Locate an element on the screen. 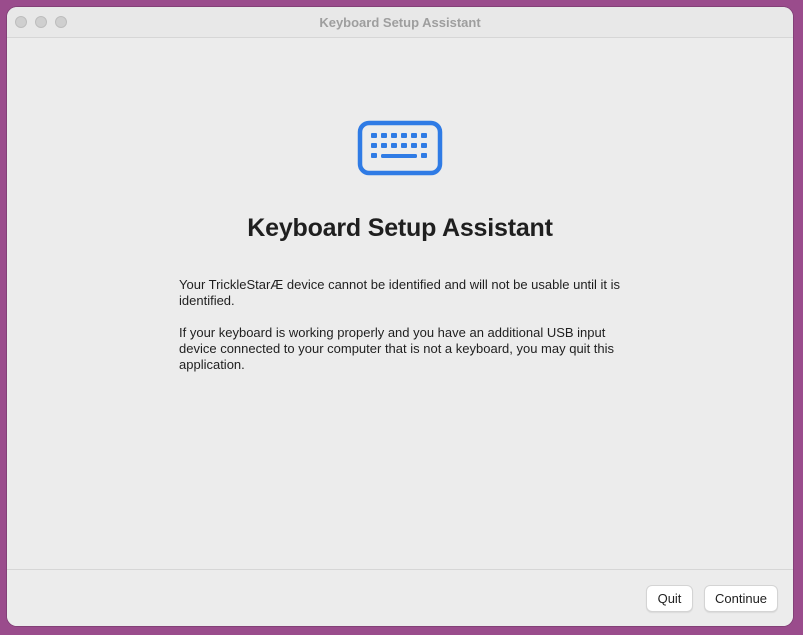  title-bar: Keyboard Setup Assistant is located at coordinates (400, 22).